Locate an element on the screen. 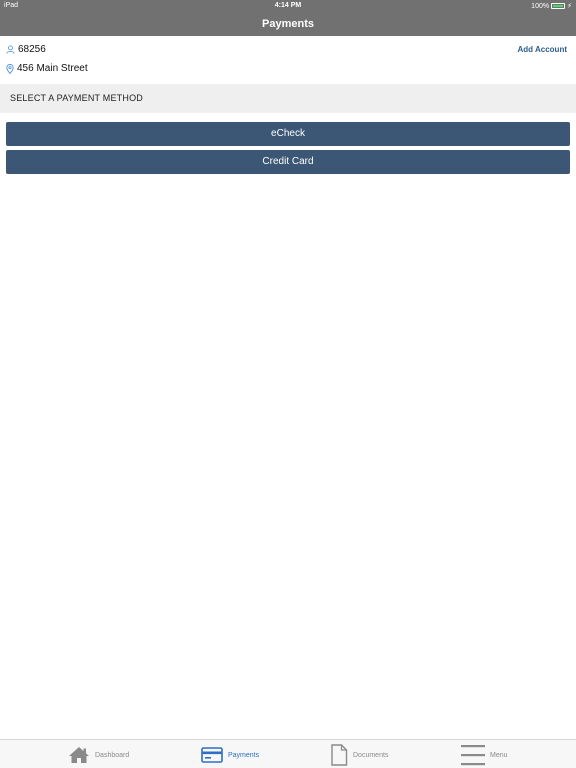 The height and width of the screenshot is (768, 576). battery-percent: 100% is located at coordinates (540, 6).